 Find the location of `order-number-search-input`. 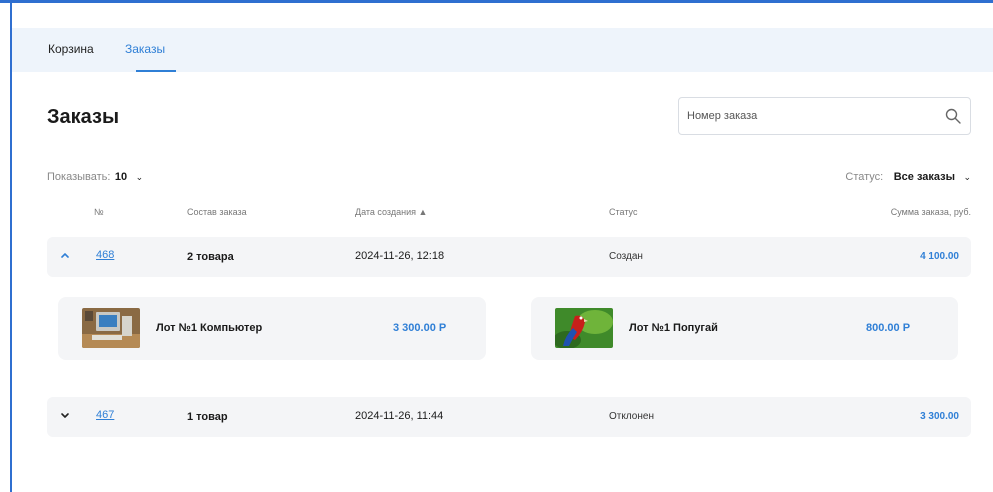

order-number-search-input is located at coordinates (807, 116).